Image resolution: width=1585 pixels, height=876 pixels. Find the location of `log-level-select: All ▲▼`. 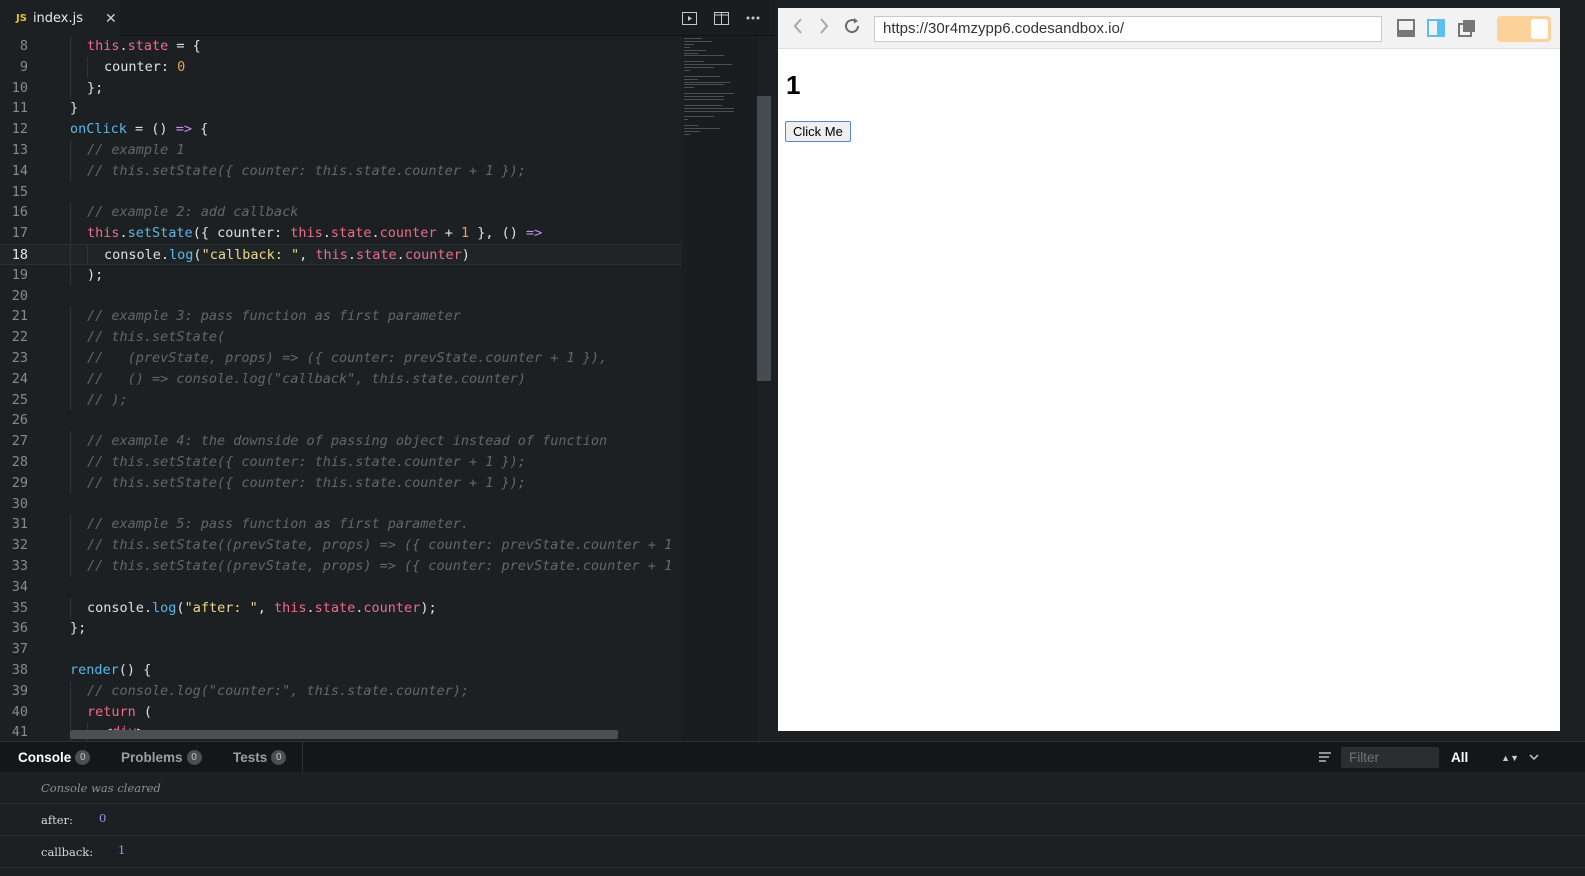

log-level-select: All ▲▼ is located at coordinates (1485, 757).